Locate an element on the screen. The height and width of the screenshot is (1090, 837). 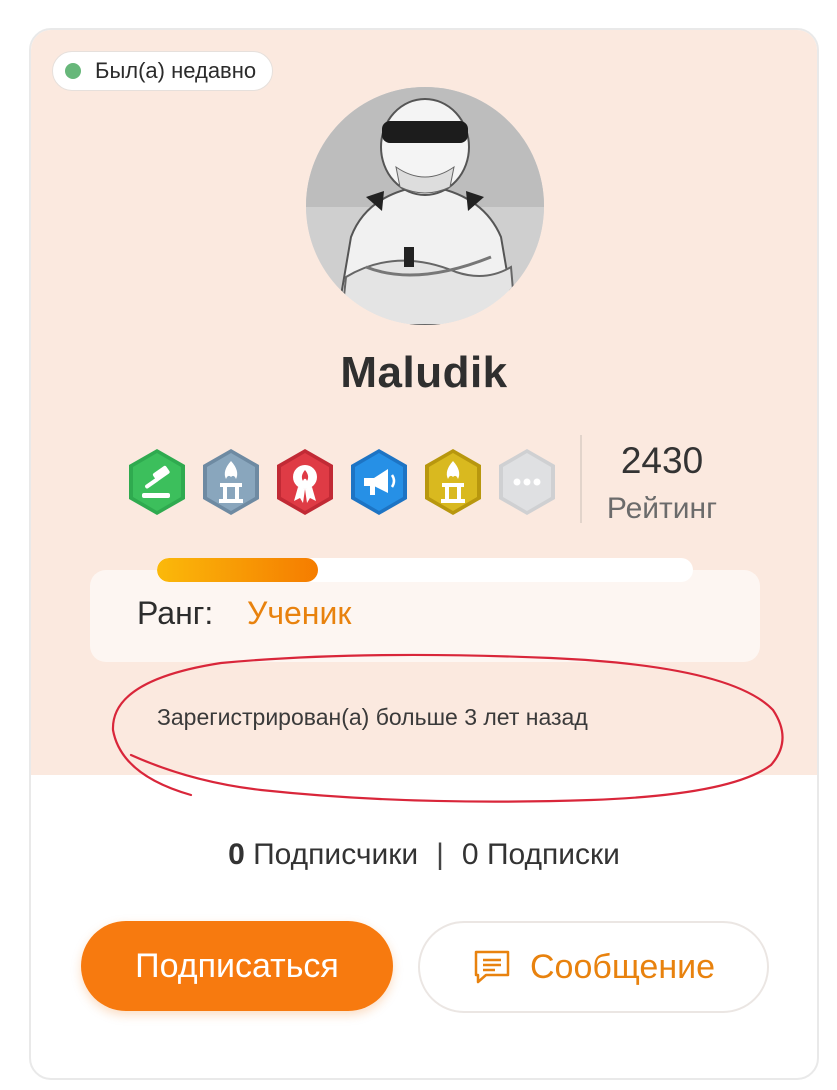
rating-label: Рейтинг is located at coordinates (662, 508).